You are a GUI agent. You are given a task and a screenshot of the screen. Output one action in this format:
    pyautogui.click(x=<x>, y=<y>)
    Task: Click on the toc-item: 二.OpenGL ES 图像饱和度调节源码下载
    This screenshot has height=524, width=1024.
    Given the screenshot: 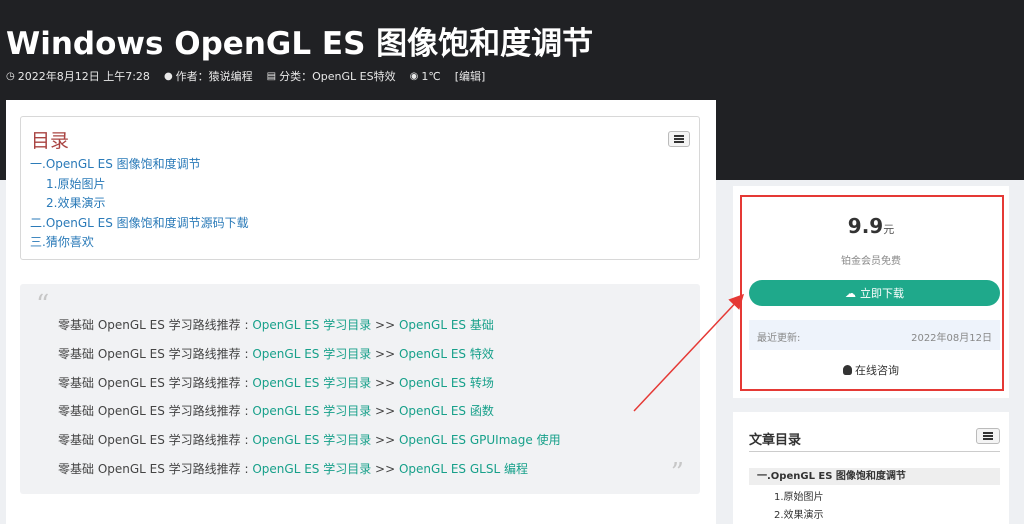 What is the action you would take?
    pyautogui.click(x=139, y=224)
    